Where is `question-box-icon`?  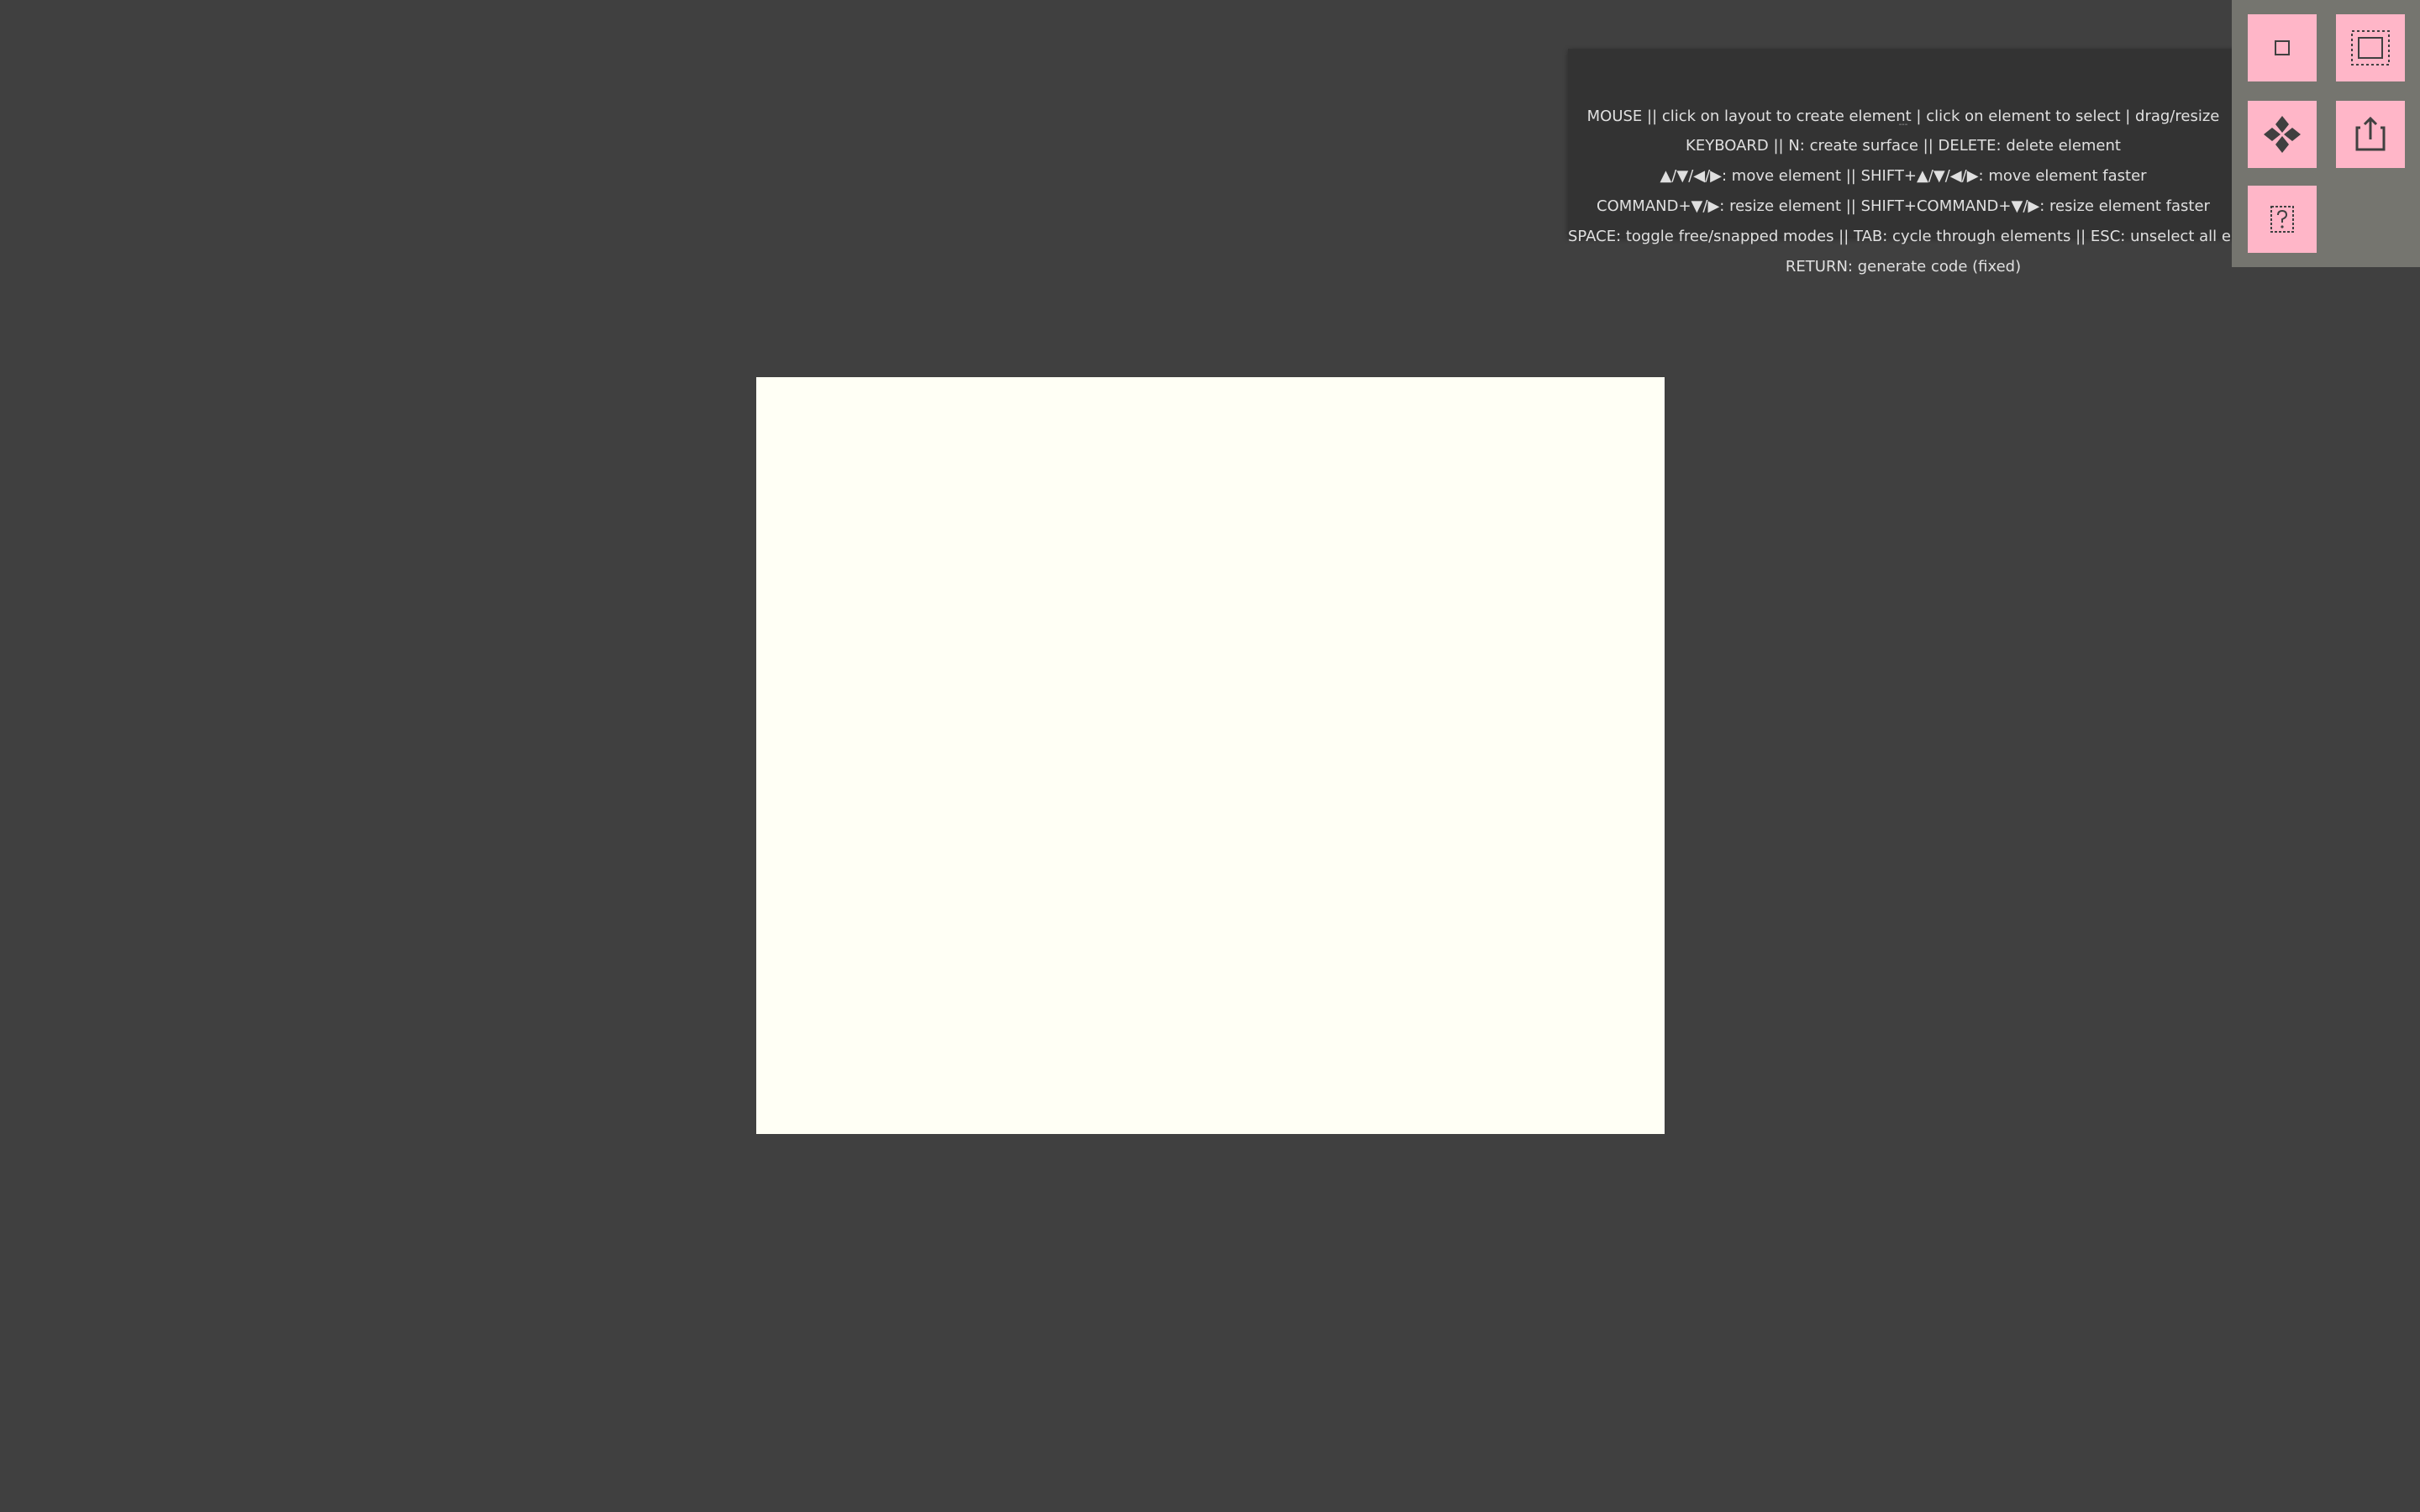 question-box-icon is located at coordinates (2282, 219).